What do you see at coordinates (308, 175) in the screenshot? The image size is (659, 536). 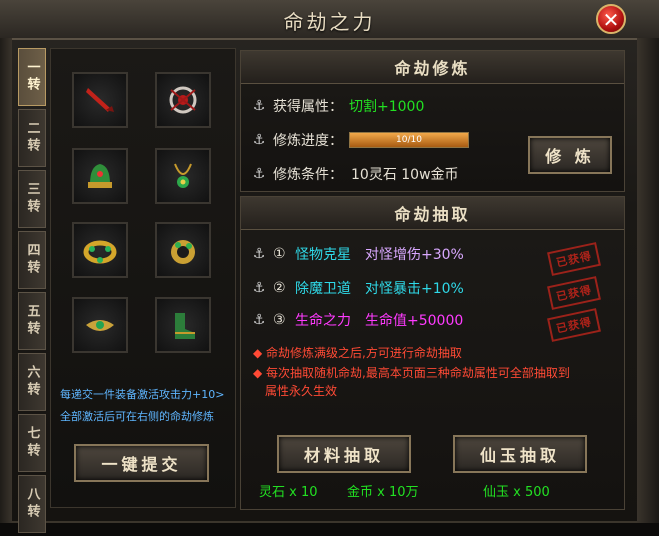 I see `condition-label: 修炼条件：` at bounding box center [308, 175].